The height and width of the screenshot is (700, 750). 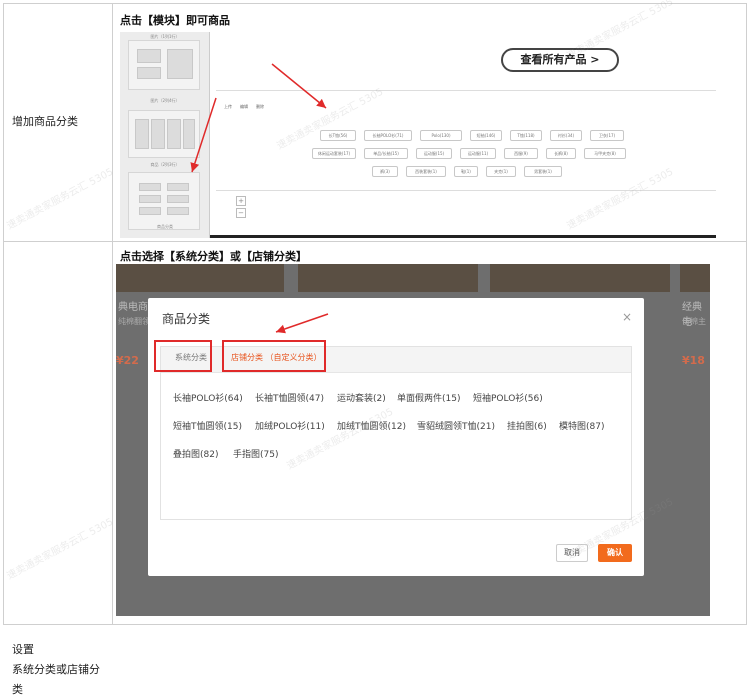 I want to click on arrow-overlay, so click(x=302, y=323).